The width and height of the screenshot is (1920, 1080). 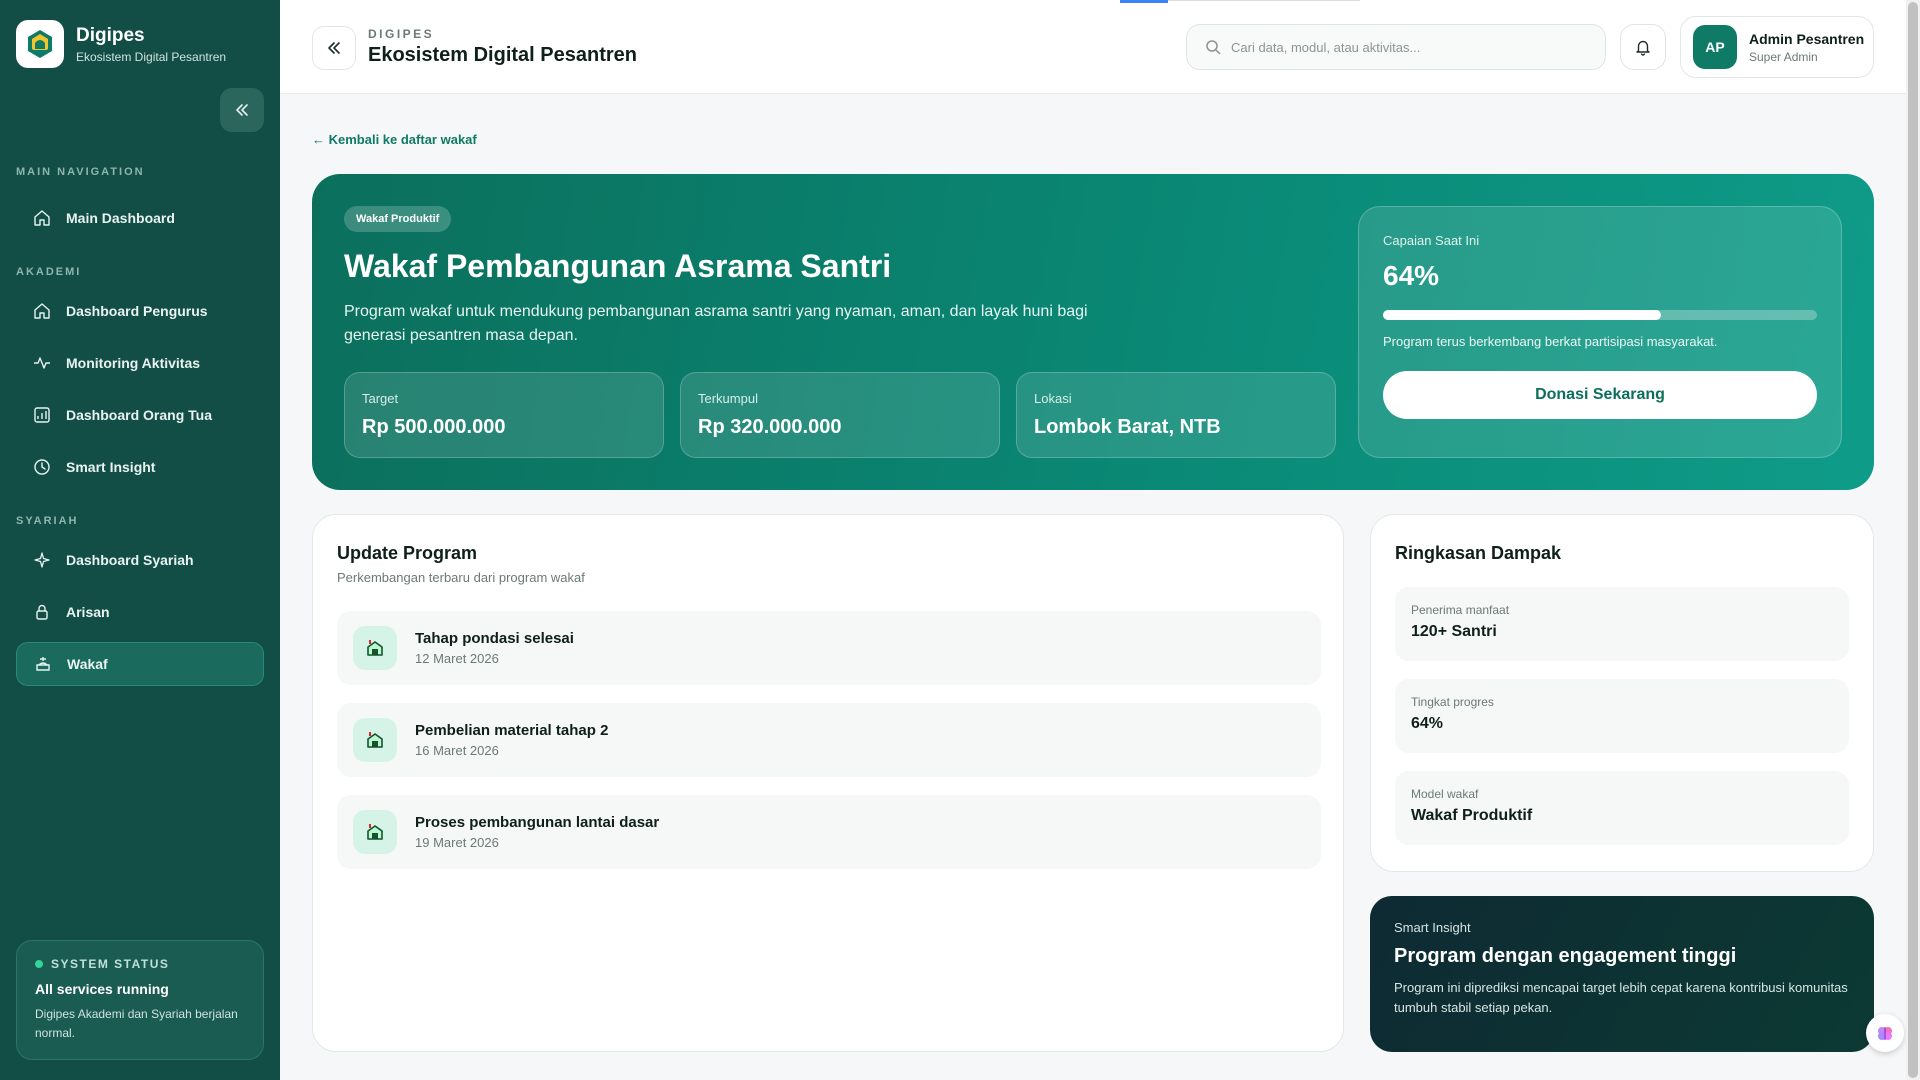 What do you see at coordinates (394, 139) in the screenshot?
I see `back-to-wakaf-list-link: ← Kembali ke daftar wakaf` at bounding box center [394, 139].